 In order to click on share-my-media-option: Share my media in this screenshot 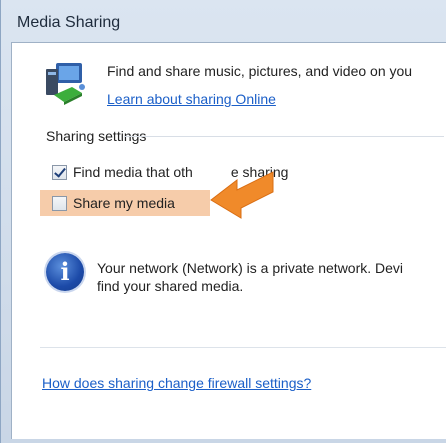, I will do `click(125, 203)`.